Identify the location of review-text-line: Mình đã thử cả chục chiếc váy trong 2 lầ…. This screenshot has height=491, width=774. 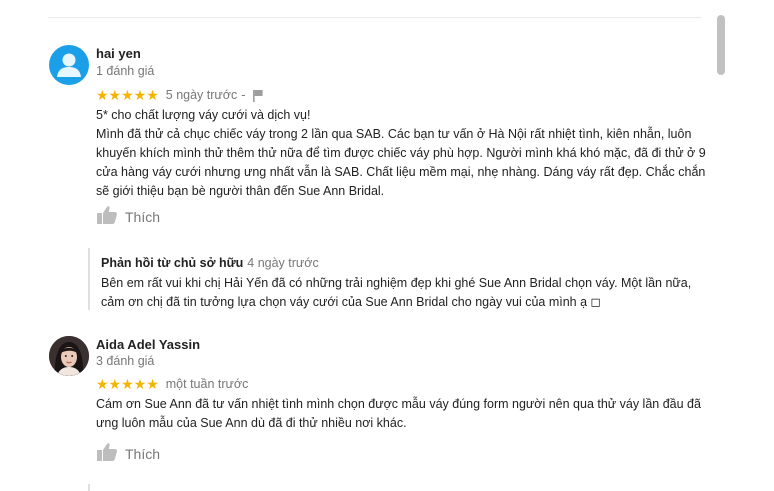
(401, 162).